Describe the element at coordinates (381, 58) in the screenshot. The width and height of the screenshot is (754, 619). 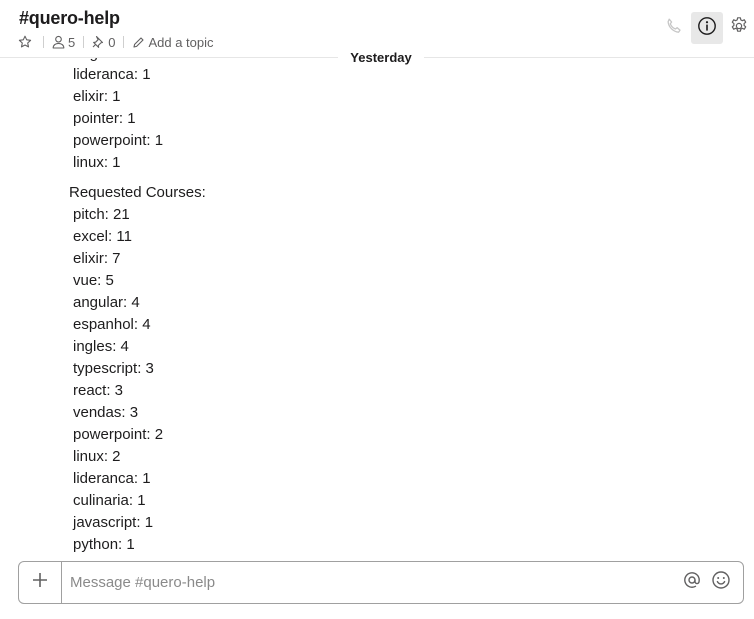
I see `day-divider: Yesterday` at that location.